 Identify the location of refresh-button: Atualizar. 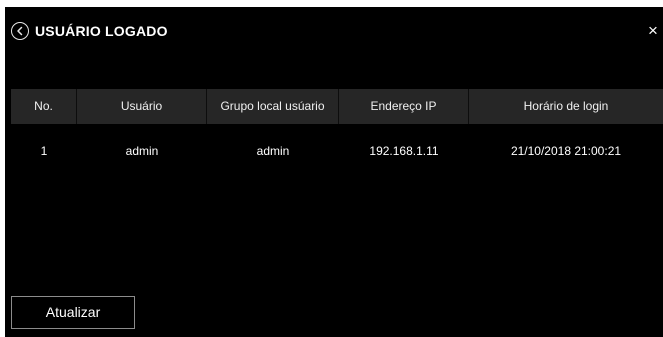
(73, 312).